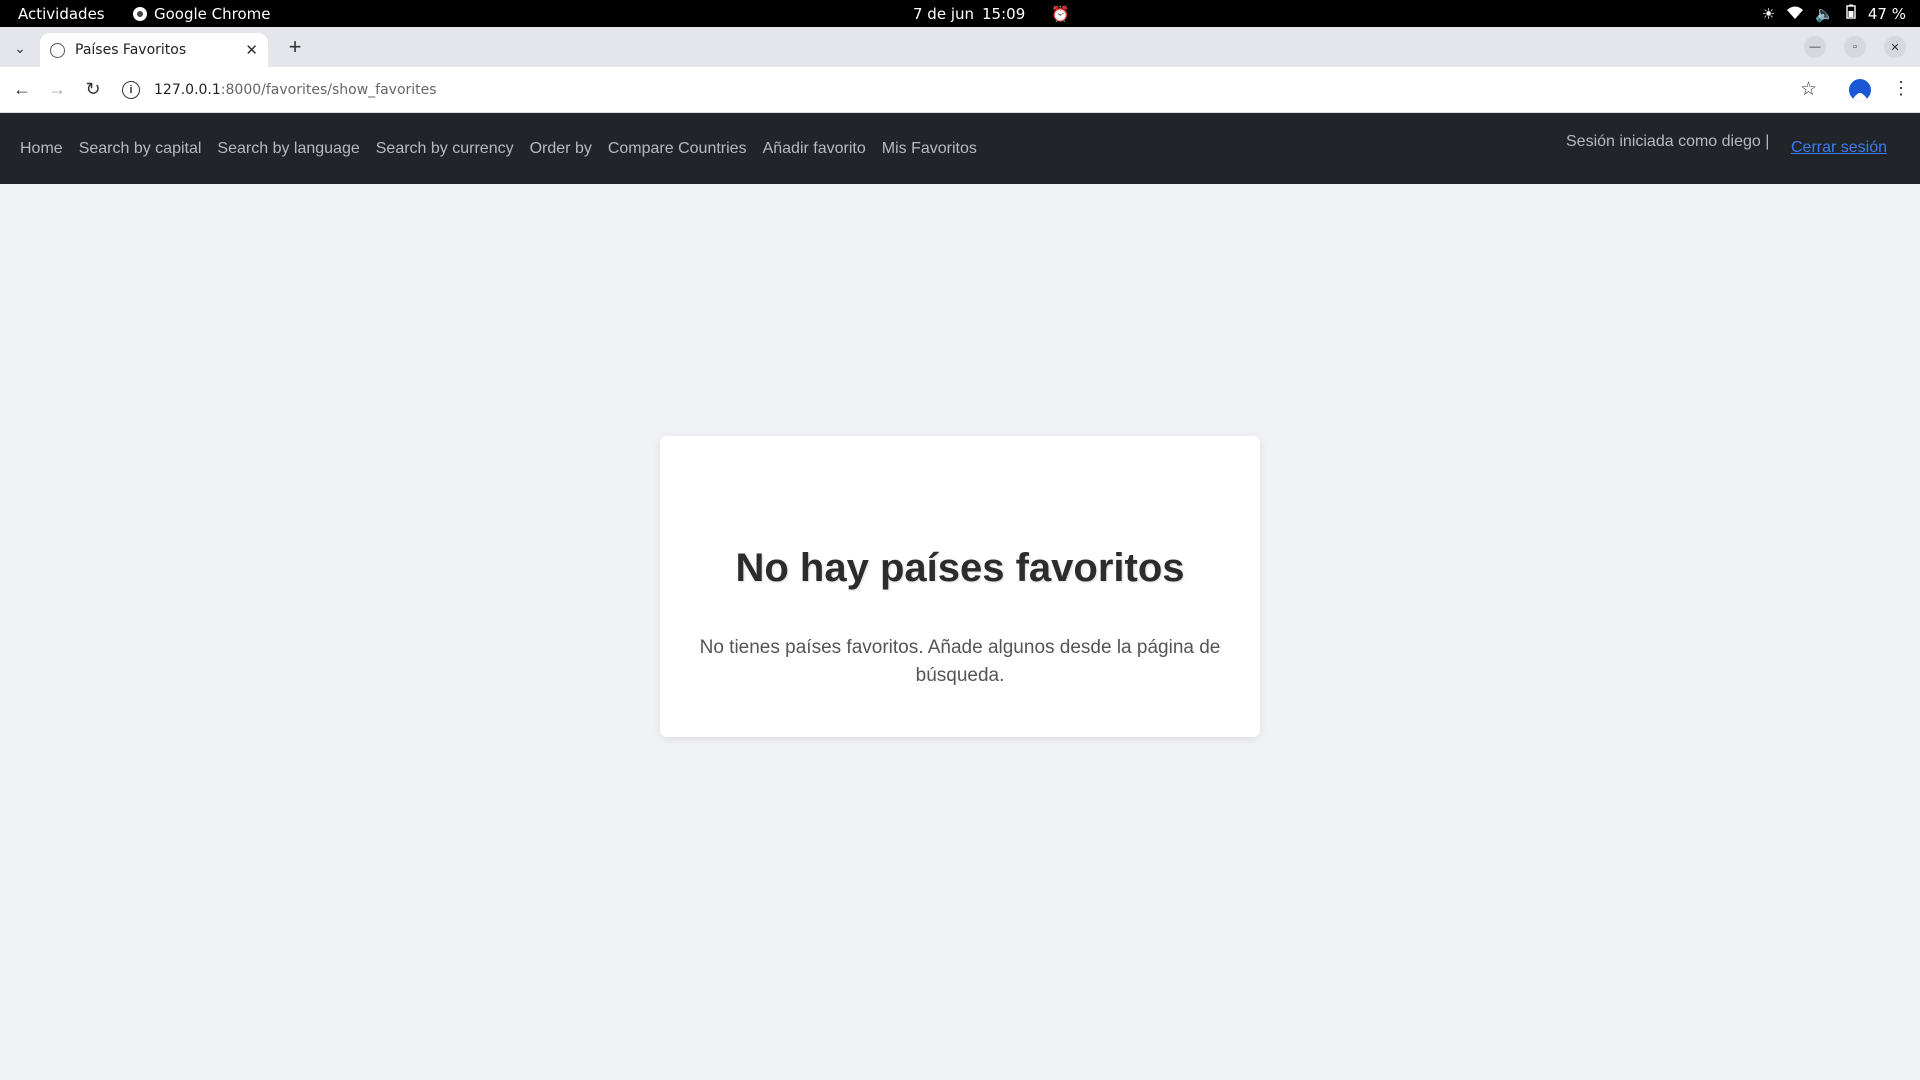 Image resolution: width=1920 pixels, height=1080 pixels. What do you see at coordinates (131, 90) in the screenshot?
I see `site-info-icon: i` at bounding box center [131, 90].